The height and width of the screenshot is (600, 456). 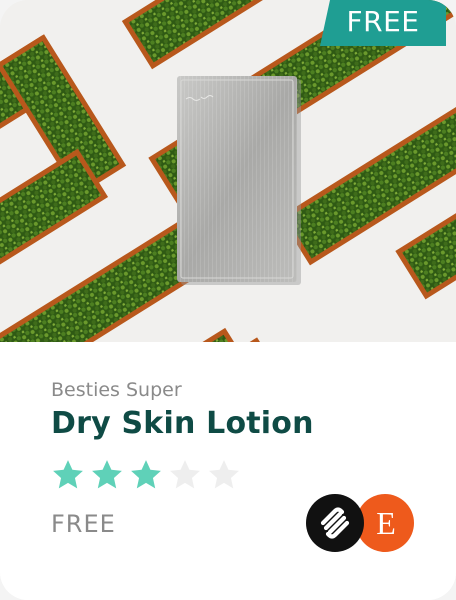 I want to click on card-bottom, so click(x=228, y=587).